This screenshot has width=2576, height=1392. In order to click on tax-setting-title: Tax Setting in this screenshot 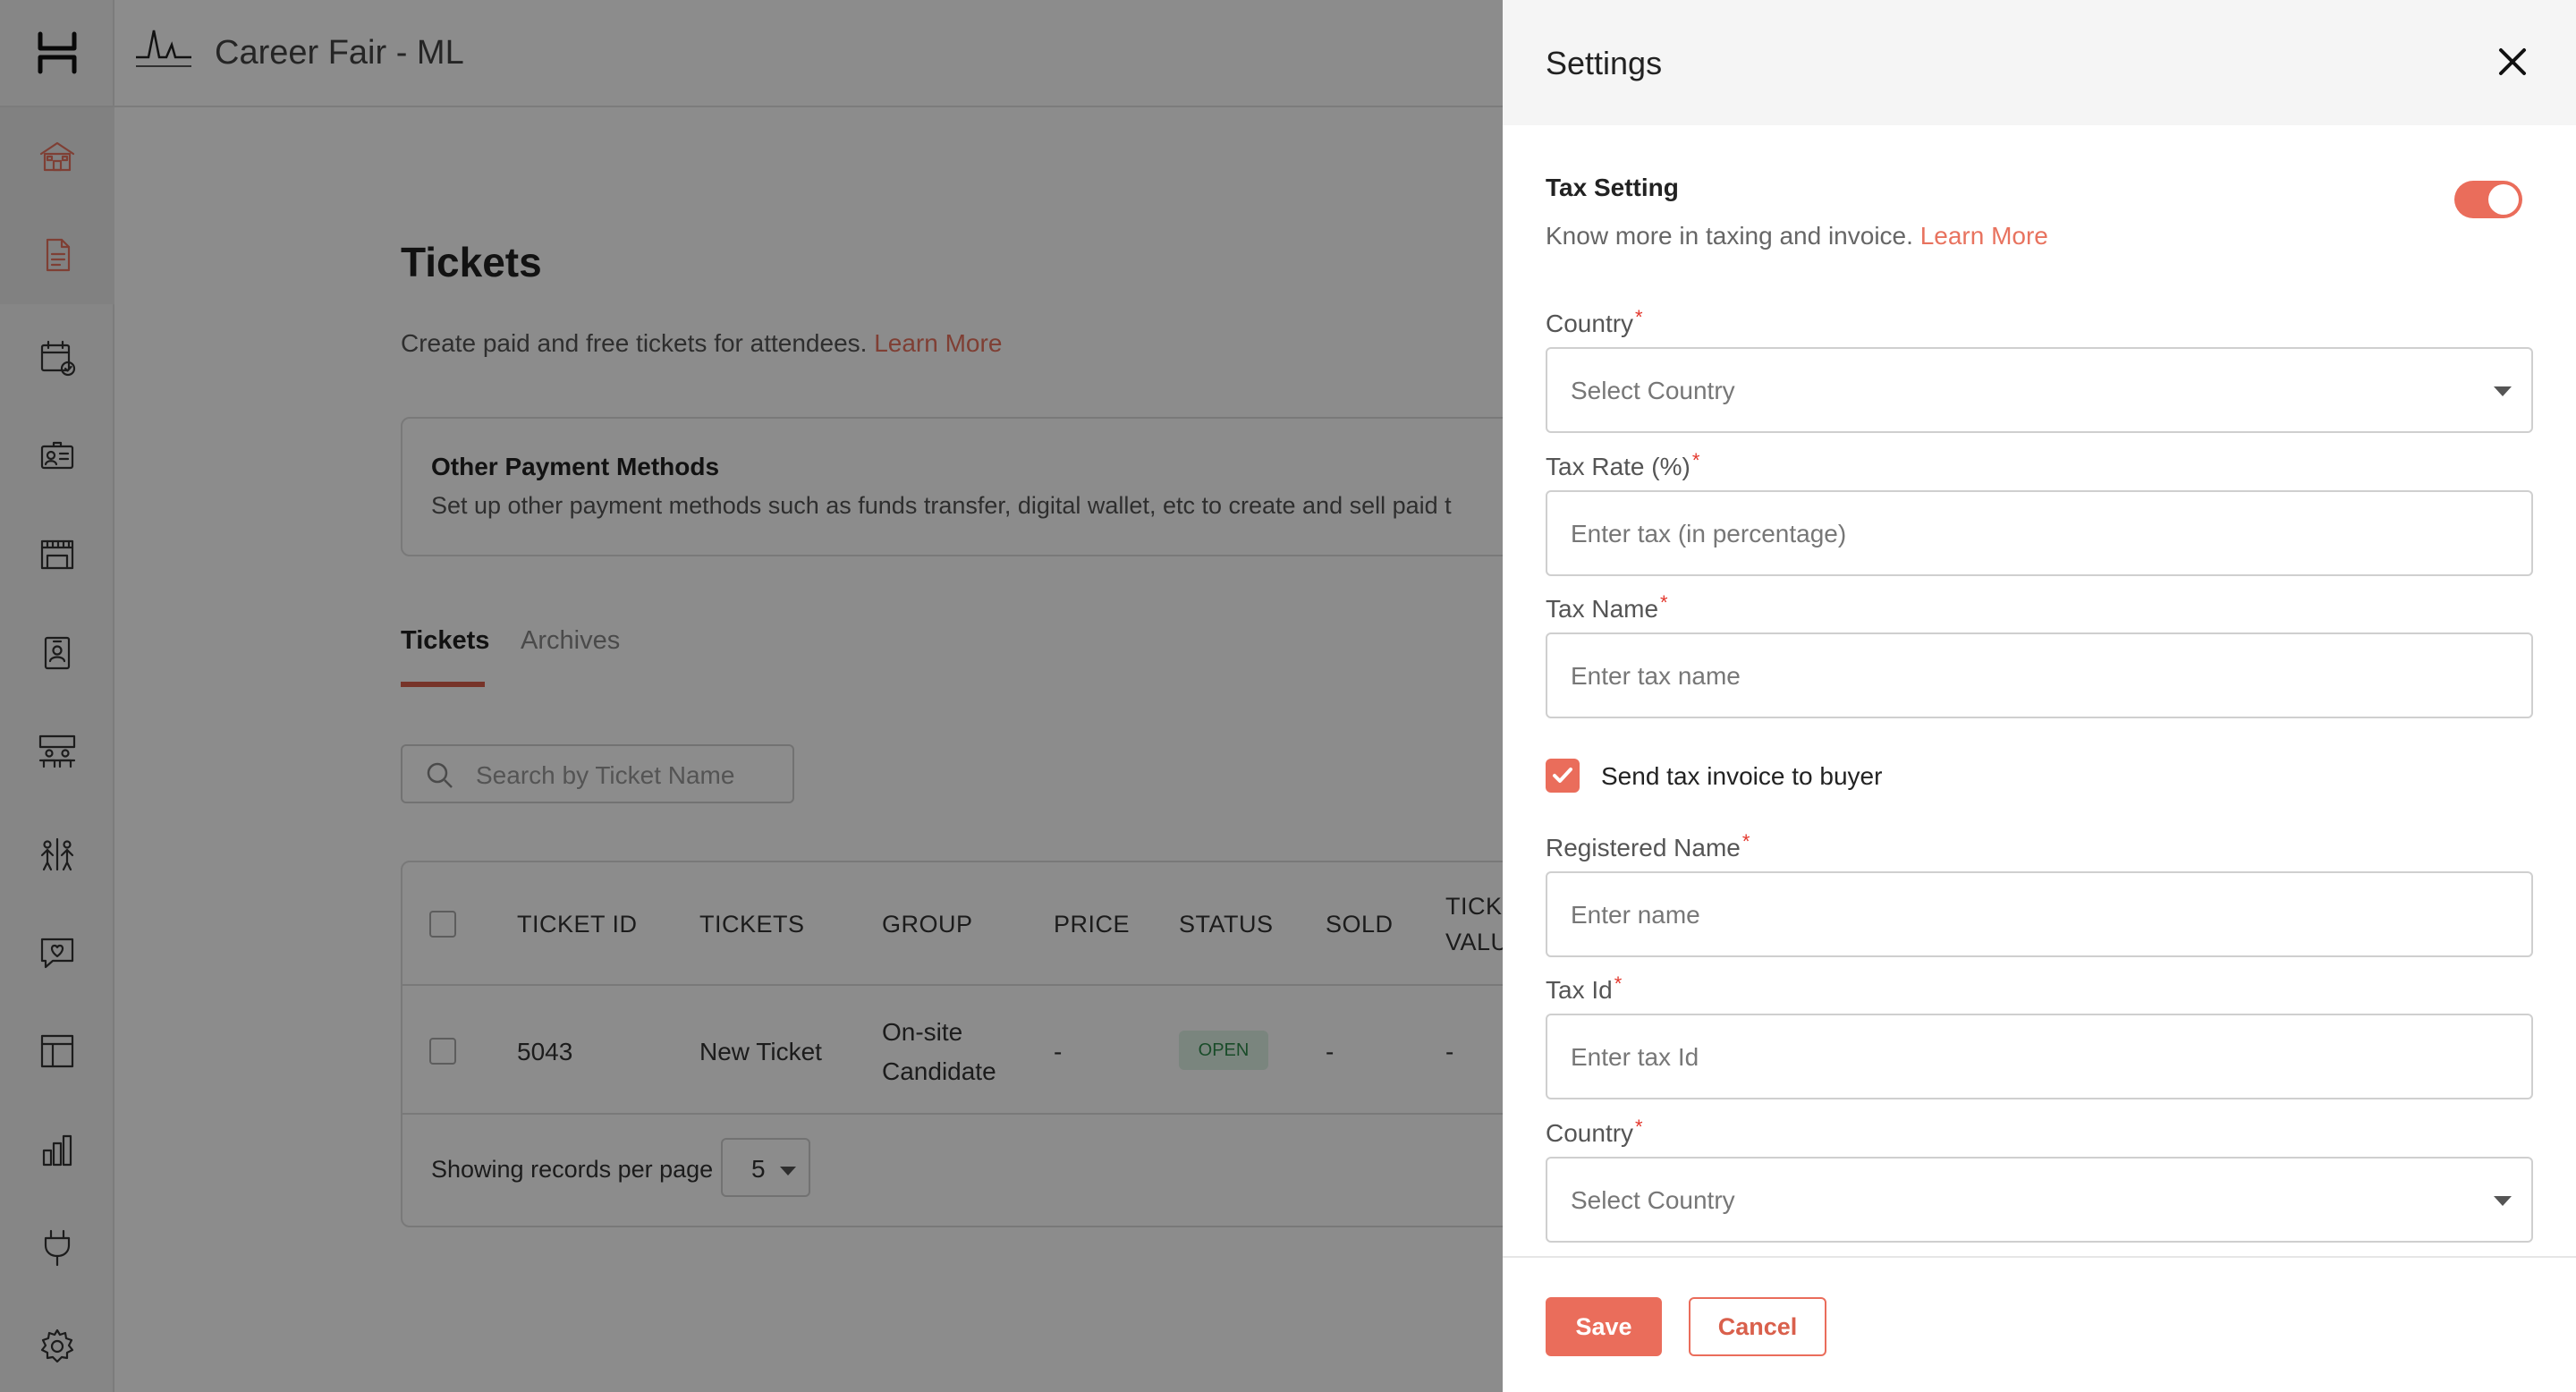, I will do `click(1612, 187)`.